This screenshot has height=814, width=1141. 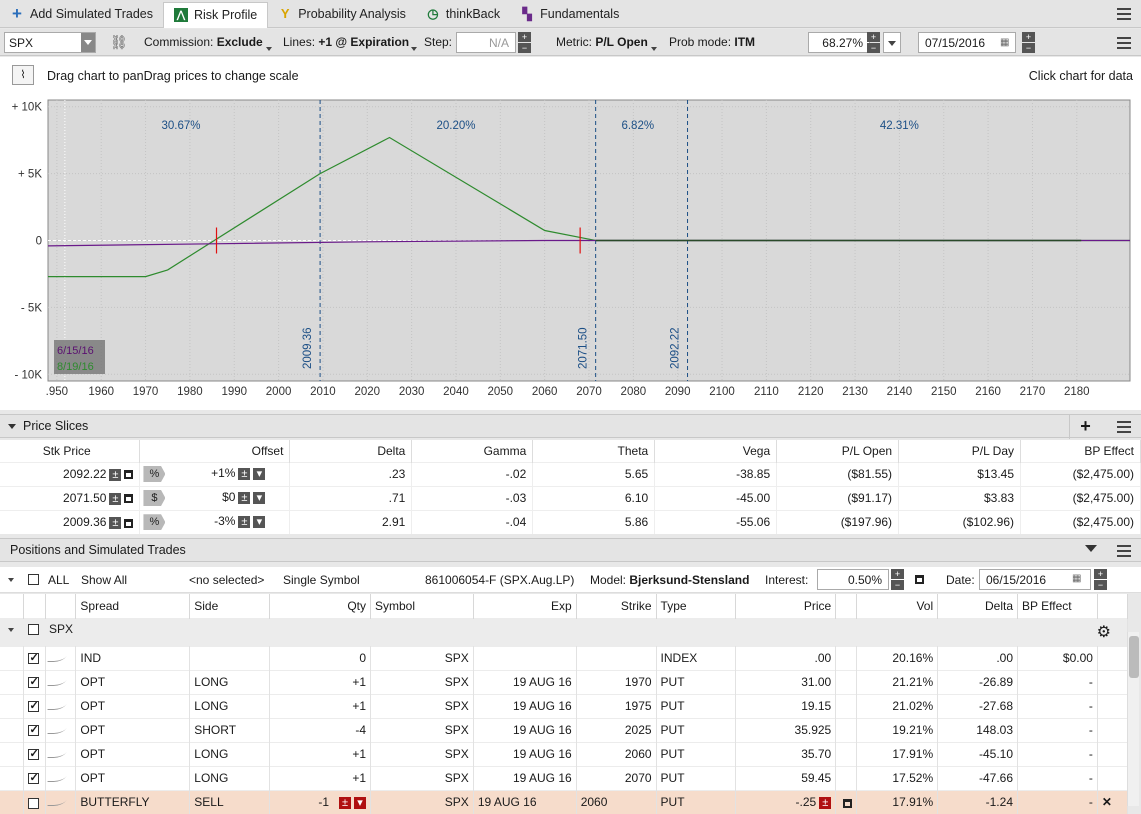 What do you see at coordinates (422, 606) in the screenshot?
I see `column-header: Symbol` at bounding box center [422, 606].